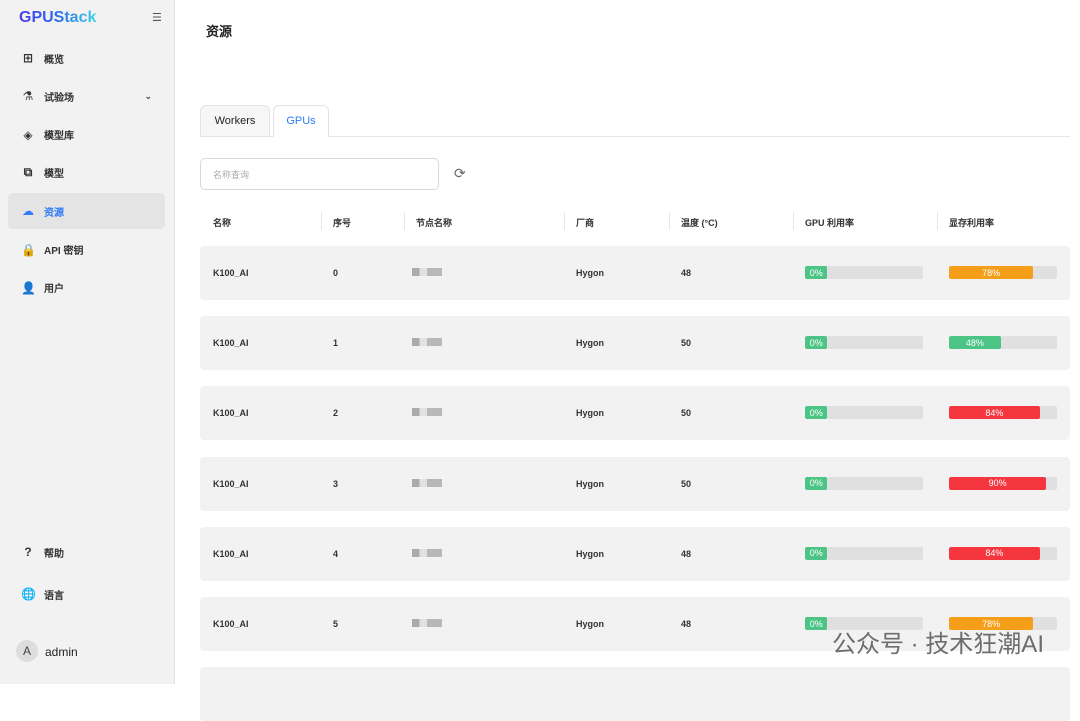  What do you see at coordinates (235, 121) in the screenshot?
I see `tab-workers: Workers` at bounding box center [235, 121].